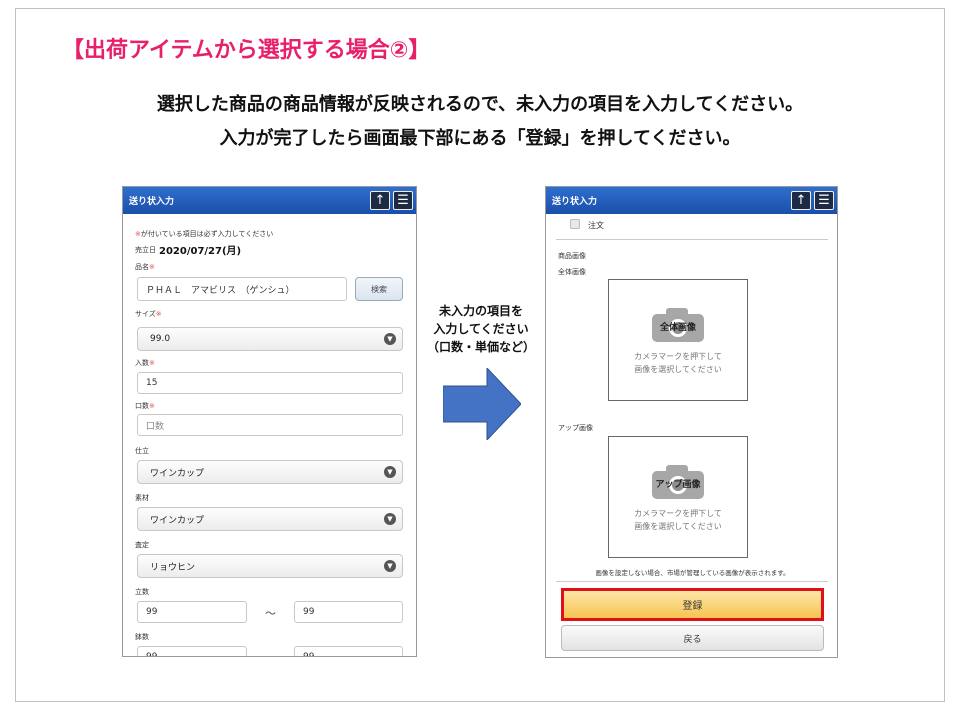 The image size is (960, 720). What do you see at coordinates (575, 428) in the screenshot?
I see `closeup-image-label: アップ画像` at bounding box center [575, 428].